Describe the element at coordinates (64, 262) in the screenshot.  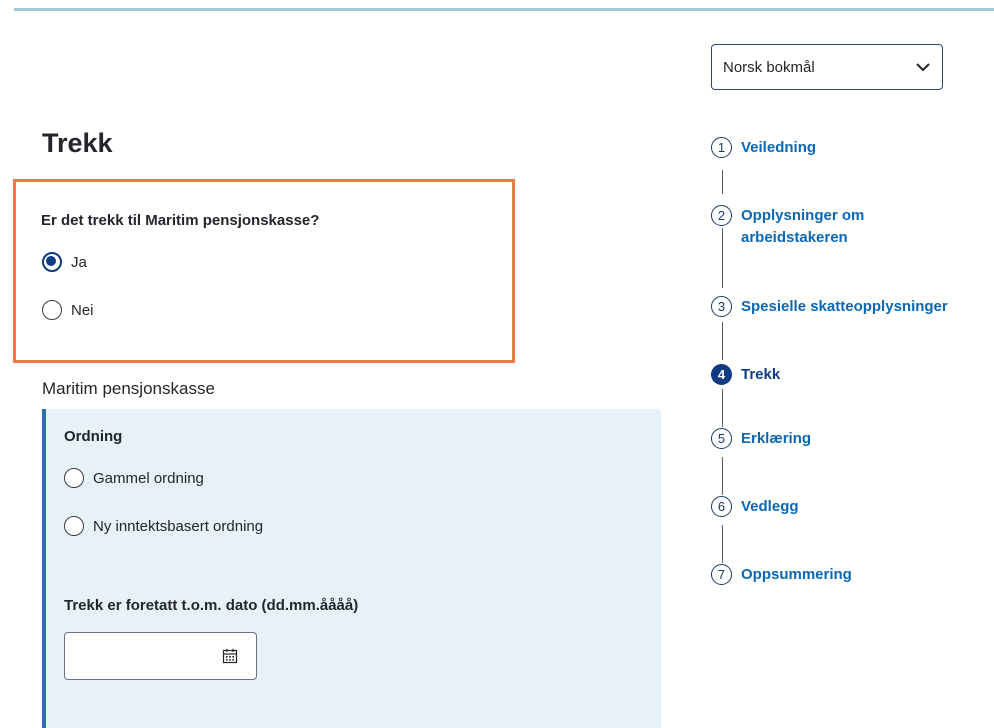
I see `radio-ja: Ja` at that location.